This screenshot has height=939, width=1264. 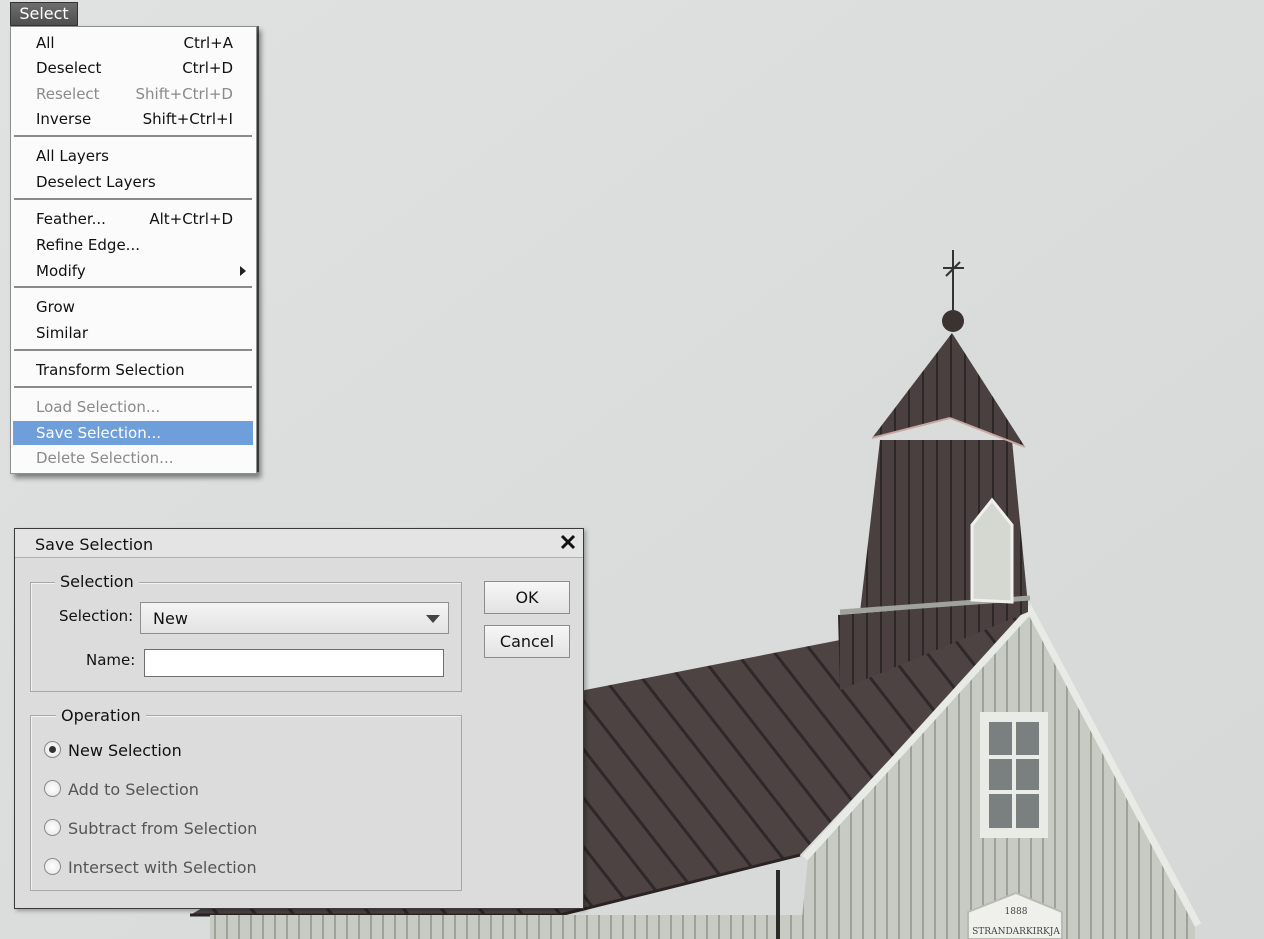 I want to click on sign-name: STRANDARKIRKJA, so click(x=1016, y=932).